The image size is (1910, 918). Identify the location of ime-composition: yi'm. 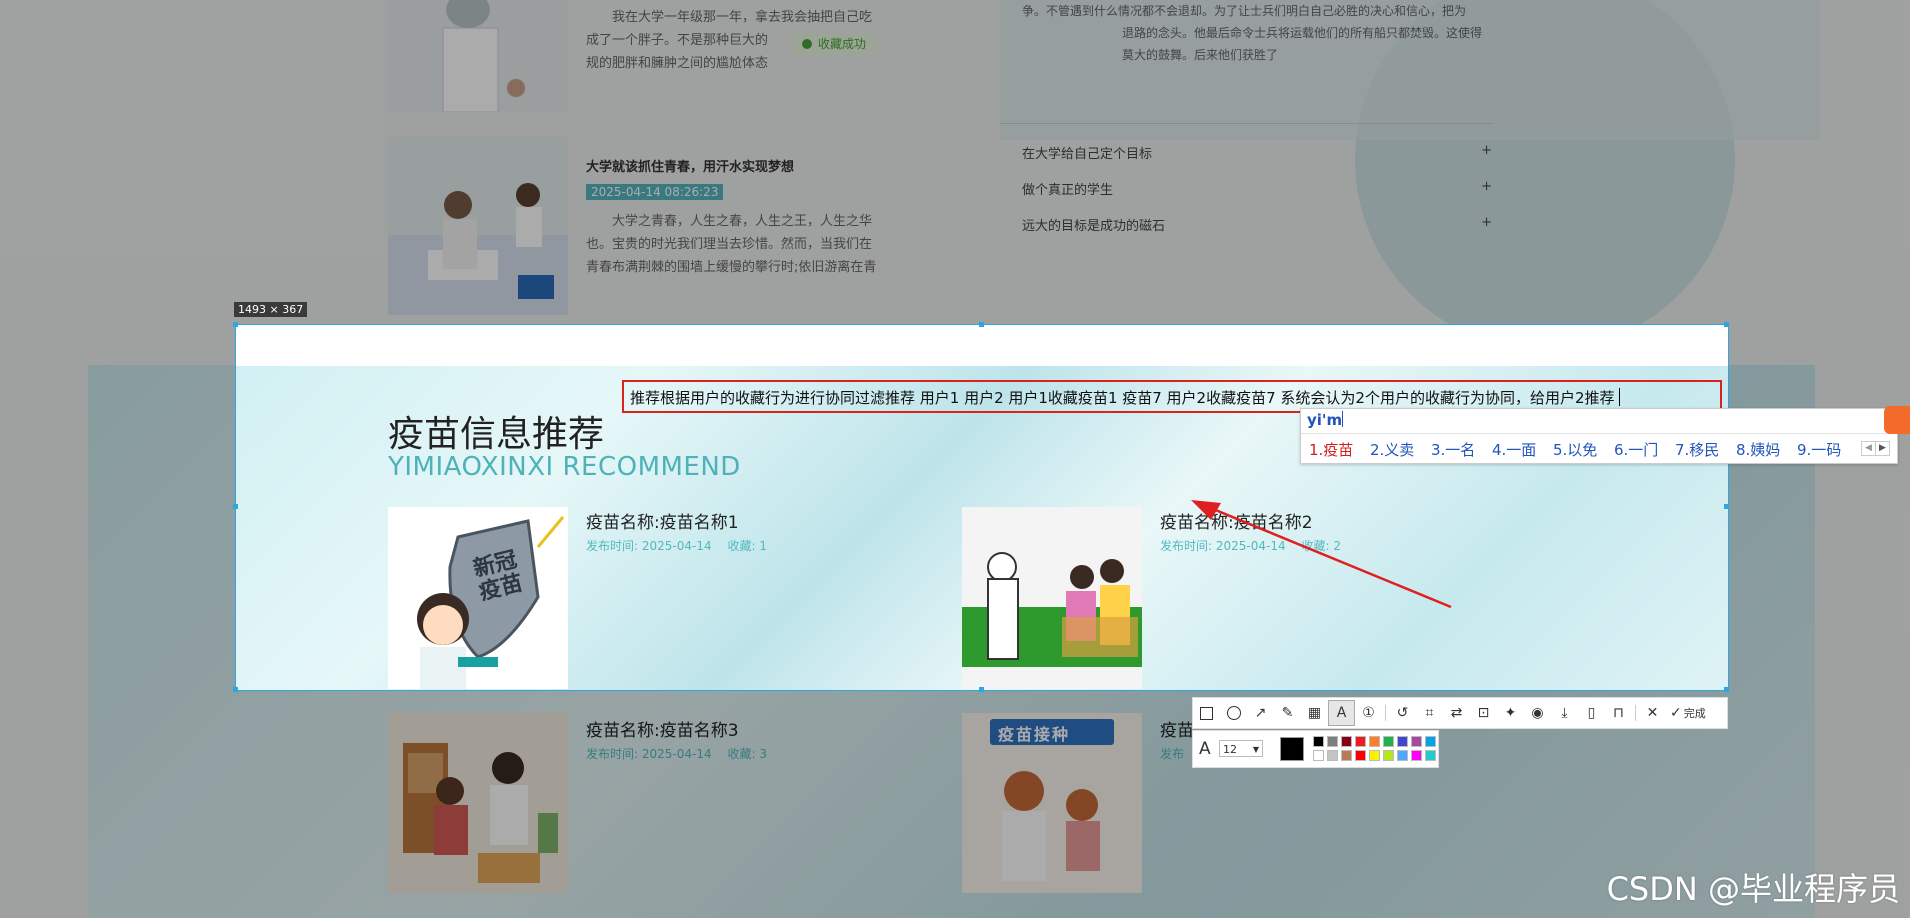
(1325, 420).